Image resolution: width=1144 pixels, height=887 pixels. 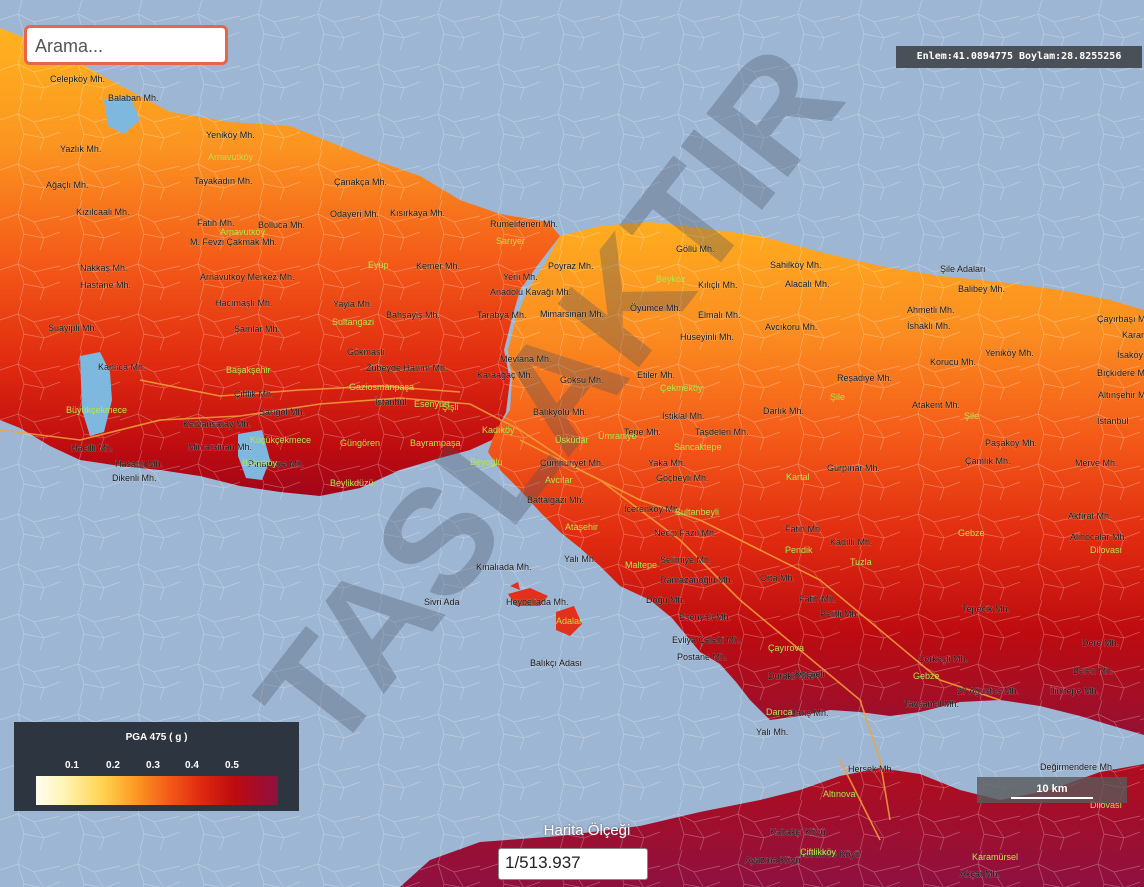 I want to click on district-label: Kartal, so click(x=798, y=477).